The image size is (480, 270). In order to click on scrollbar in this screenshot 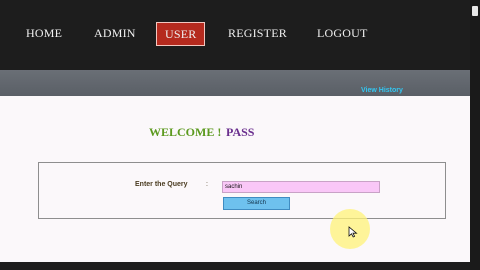, I will do `click(475, 135)`.